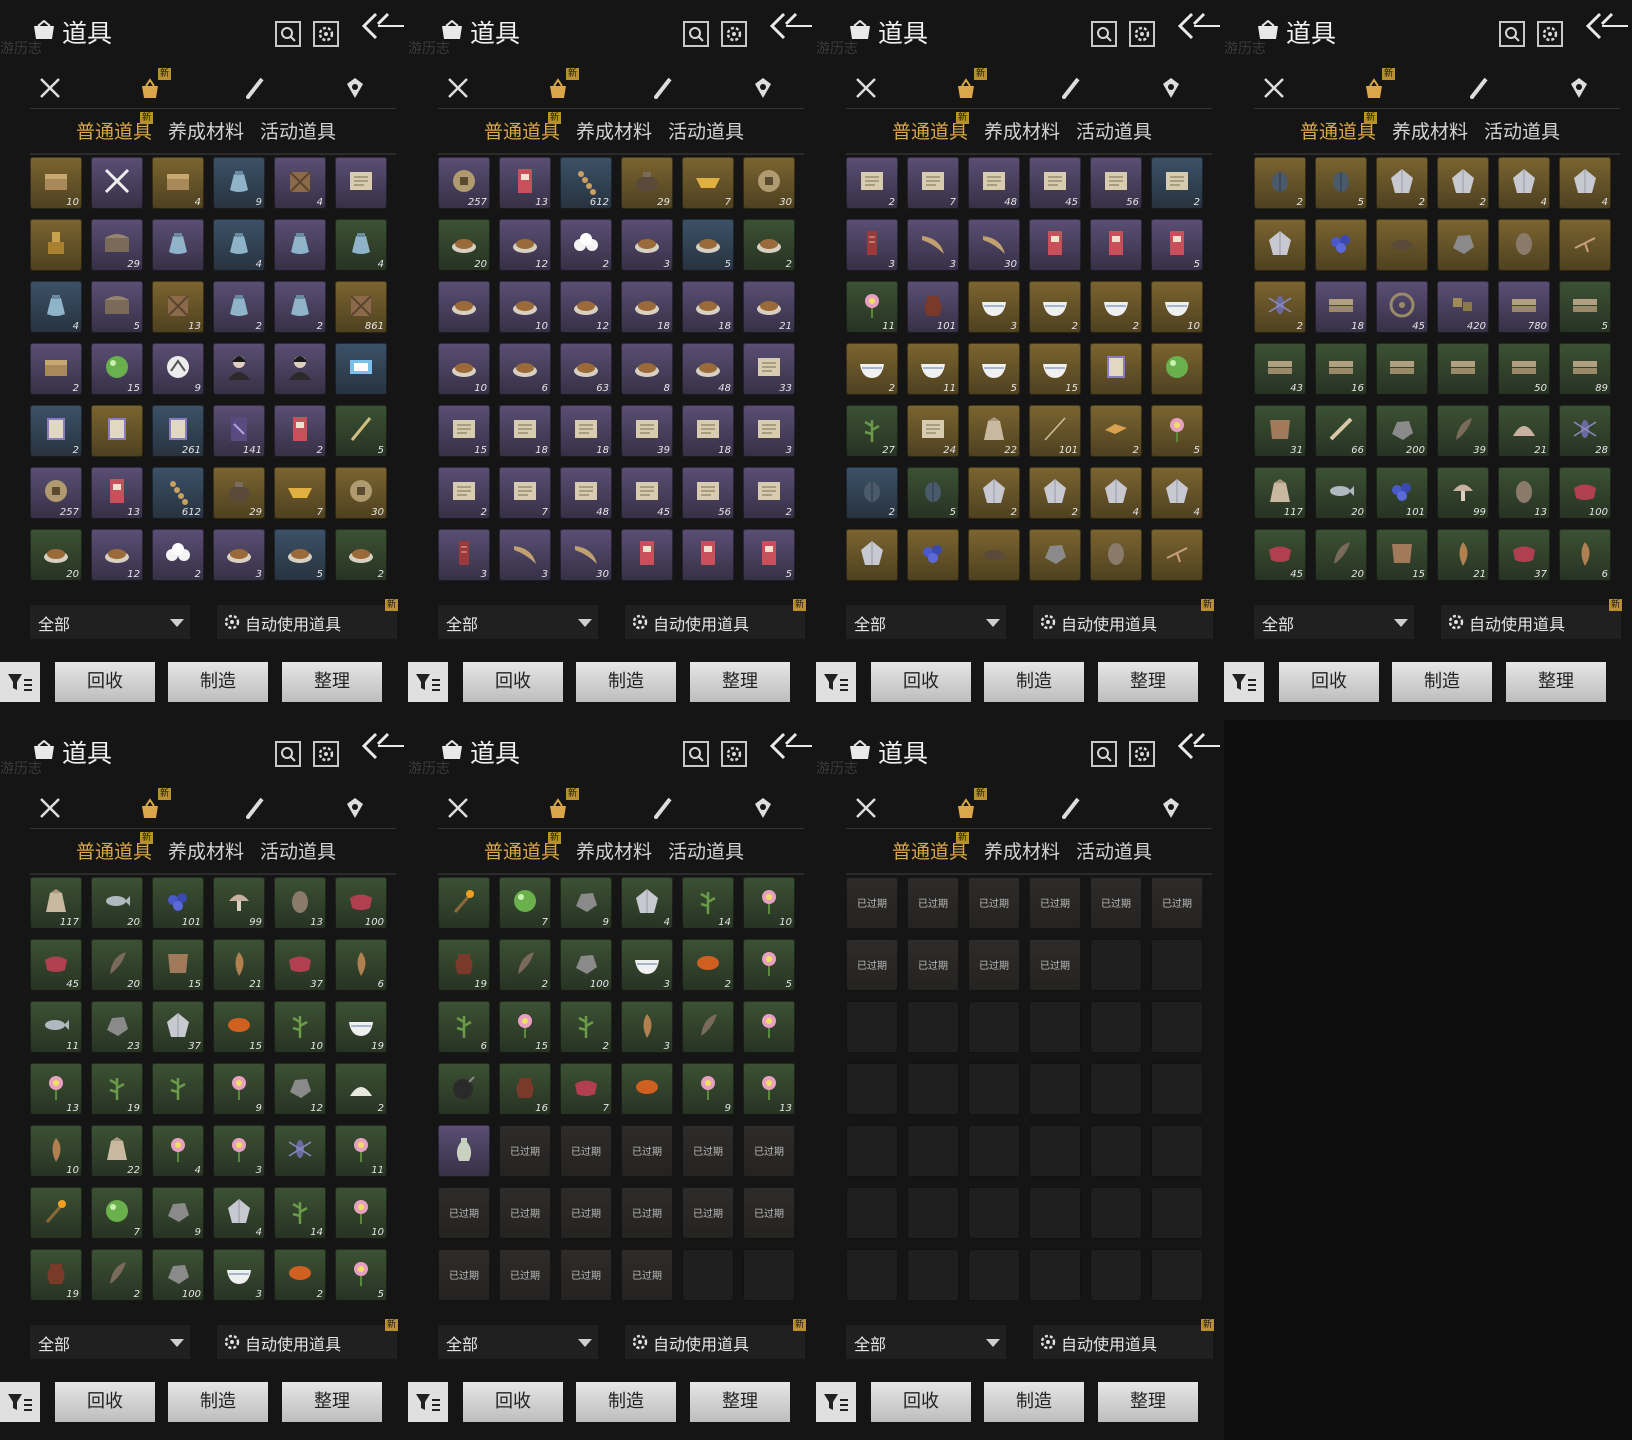 This screenshot has height=1440, width=1632. Describe the element at coordinates (1463, 307) in the screenshot. I see `item-slot: 420` at that location.